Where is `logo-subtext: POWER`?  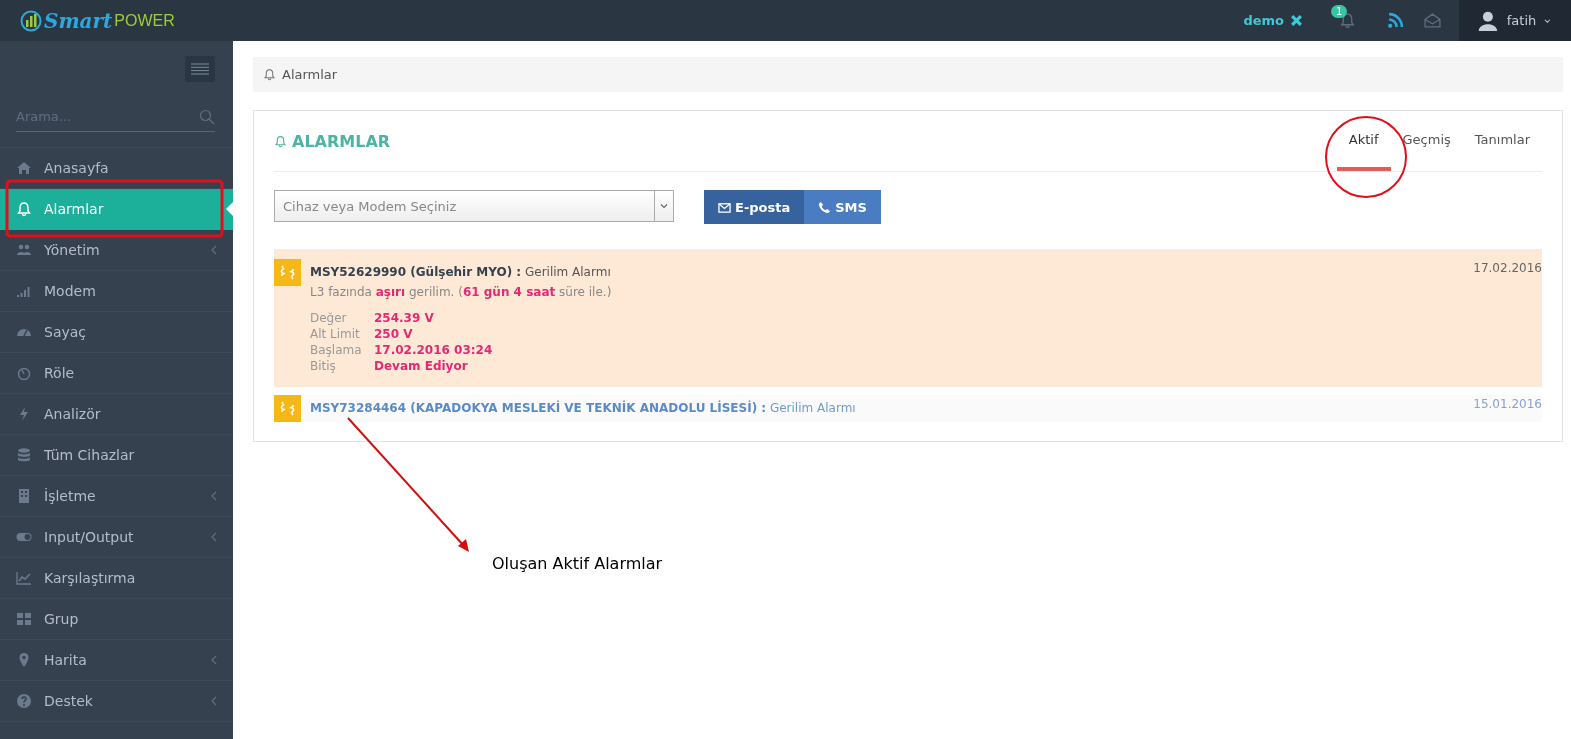 logo-subtext: POWER is located at coordinates (144, 20).